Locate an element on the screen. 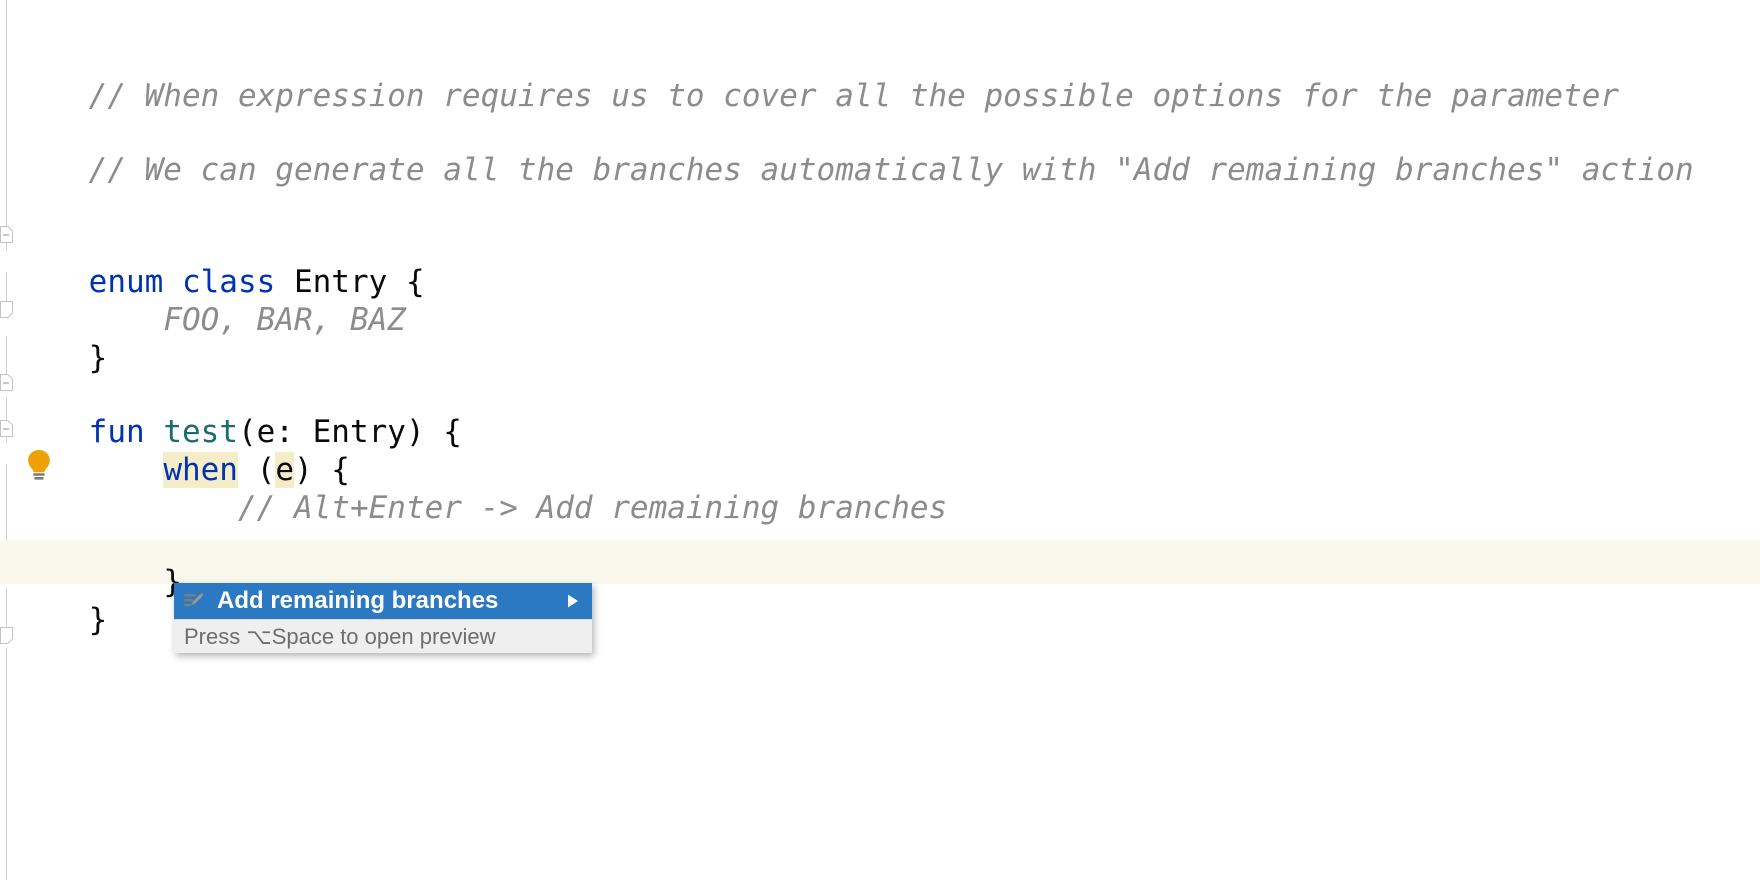 This screenshot has height=880, width=1760. code-line-fun-close: } is located at coordinates (61, 596).